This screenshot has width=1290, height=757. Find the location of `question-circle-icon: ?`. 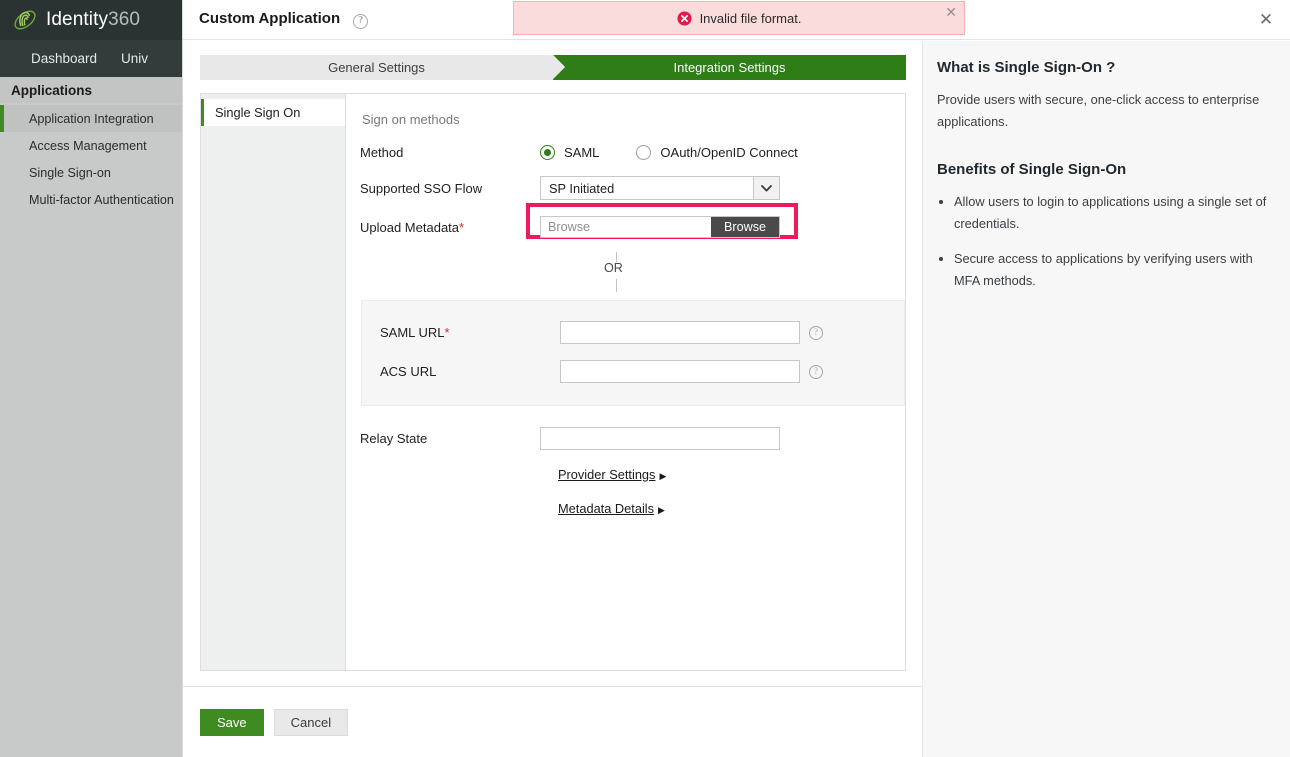

question-circle-icon: ? is located at coordinates (361, 21).